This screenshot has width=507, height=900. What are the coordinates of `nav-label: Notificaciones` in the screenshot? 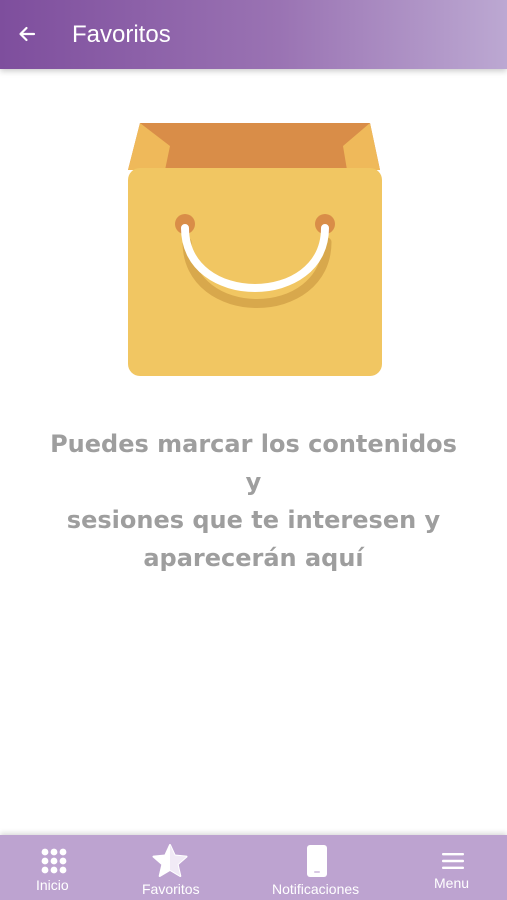 It's located at (316, 889).